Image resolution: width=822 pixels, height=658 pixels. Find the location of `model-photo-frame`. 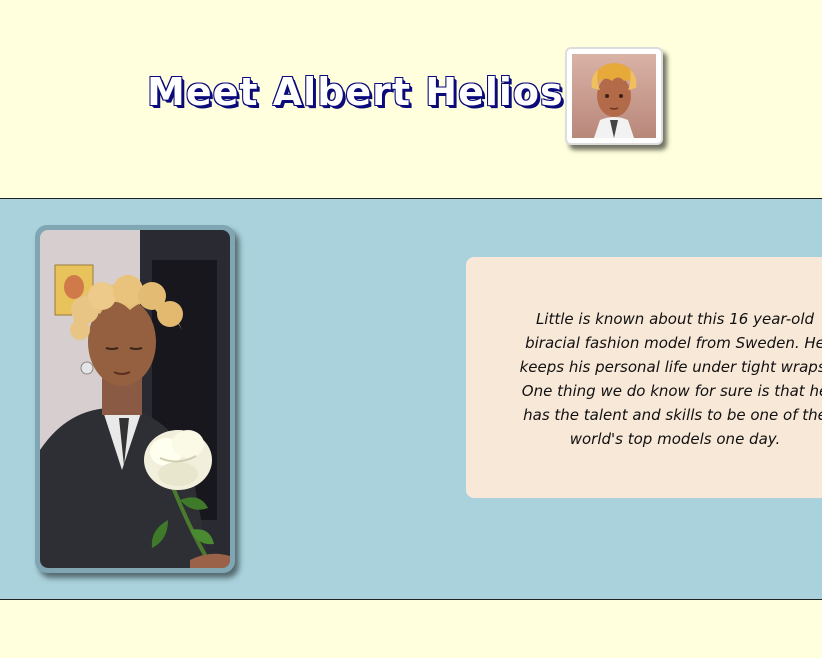

model-photo-frame is located at coordinates (135, 399).